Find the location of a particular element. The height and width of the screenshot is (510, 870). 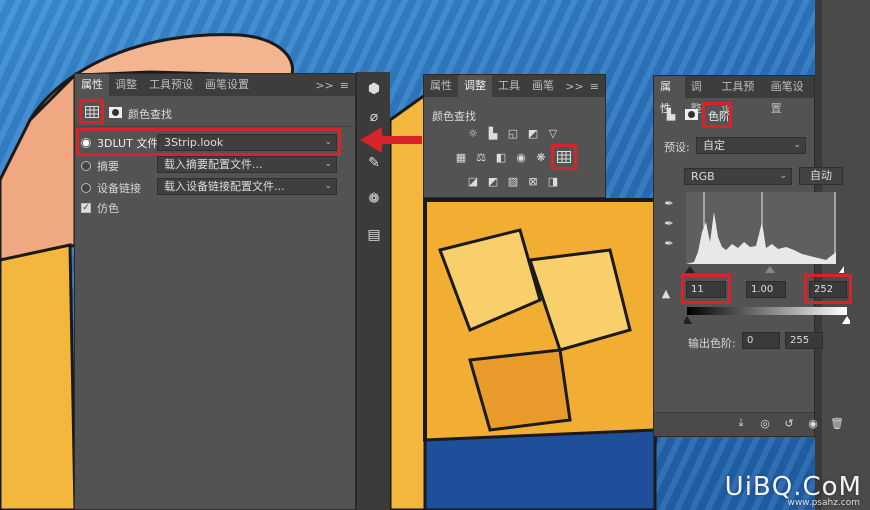

red-arrow-icon is located at coordinates (391, 140).